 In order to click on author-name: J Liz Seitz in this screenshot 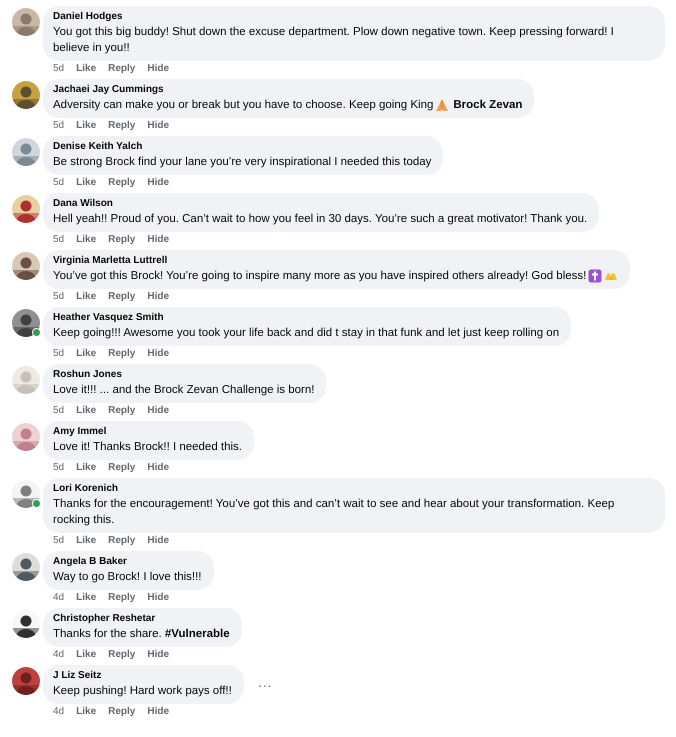, I will do `click(142, 676)`.